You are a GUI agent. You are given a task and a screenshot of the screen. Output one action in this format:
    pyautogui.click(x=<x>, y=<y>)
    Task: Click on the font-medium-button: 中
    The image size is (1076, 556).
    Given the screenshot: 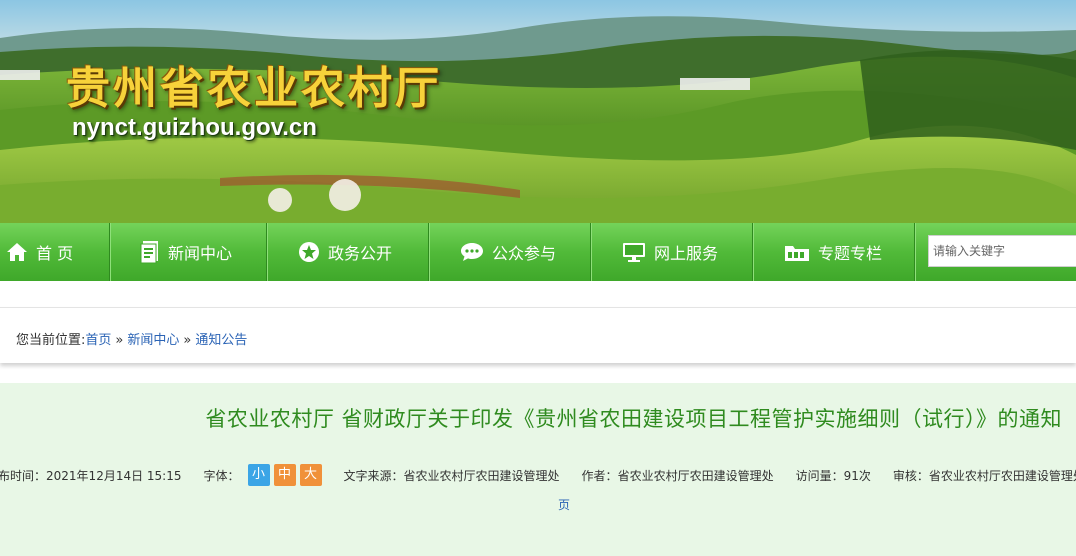 What is the action you would take?
    pyautogui.click(x=284, y=475)
    